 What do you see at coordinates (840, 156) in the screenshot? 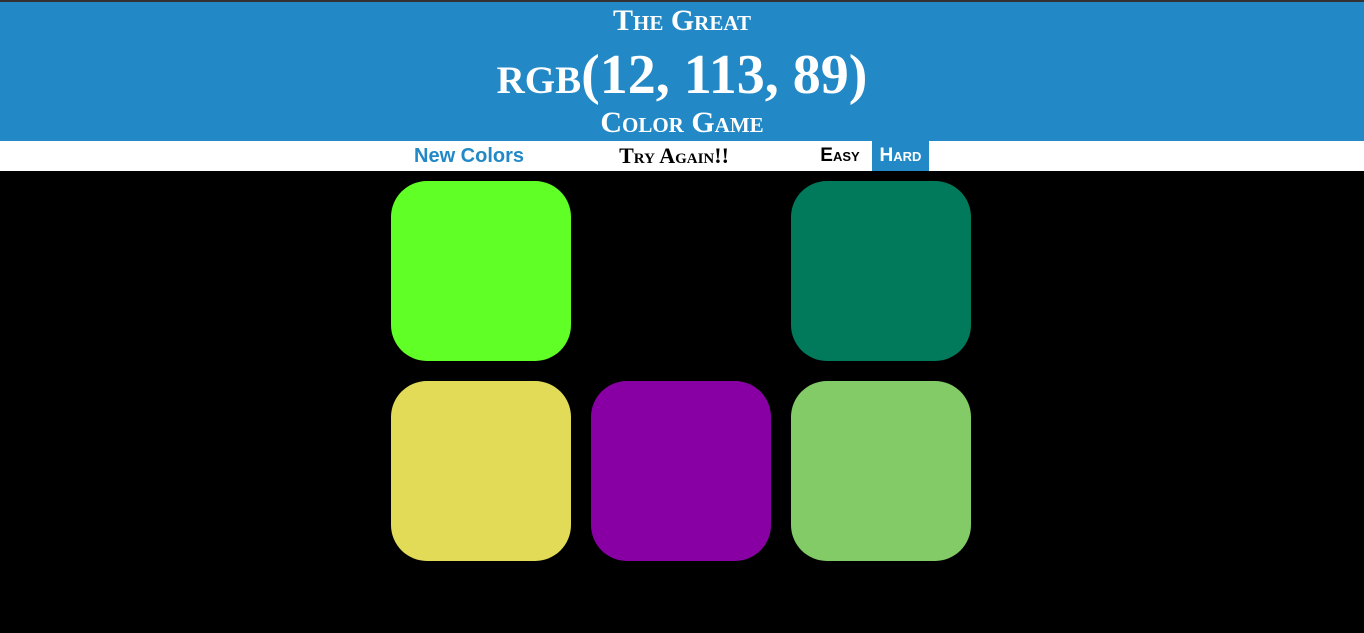
I see `easy-mode-button: Easy` at bounding box center [840, 156].